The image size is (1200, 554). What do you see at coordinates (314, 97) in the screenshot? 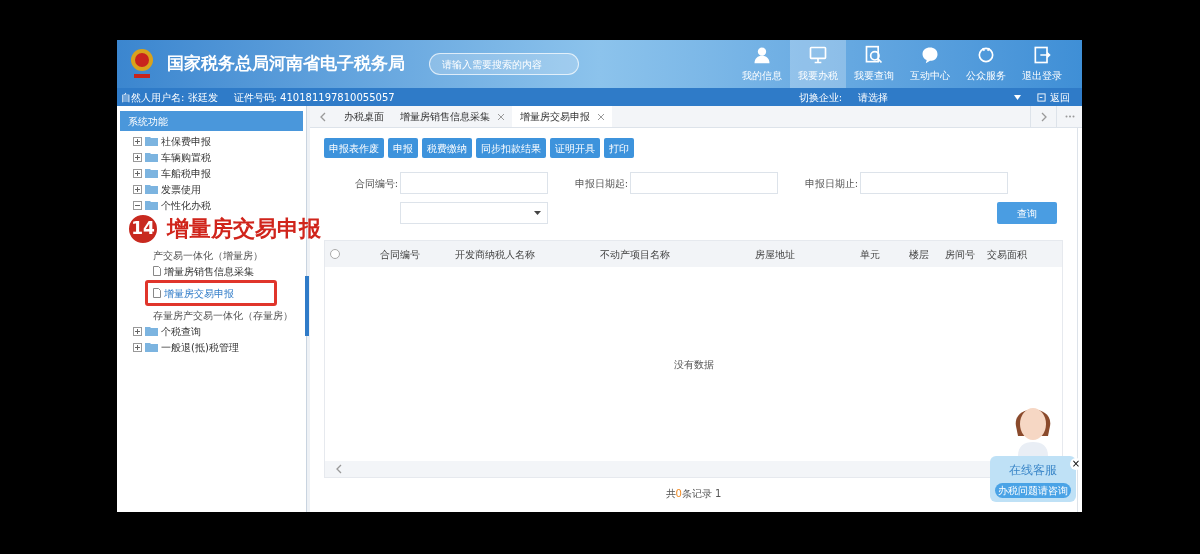
I see `id-number: 证件号码: 410181197810055057` at bounding box center [314, 97].